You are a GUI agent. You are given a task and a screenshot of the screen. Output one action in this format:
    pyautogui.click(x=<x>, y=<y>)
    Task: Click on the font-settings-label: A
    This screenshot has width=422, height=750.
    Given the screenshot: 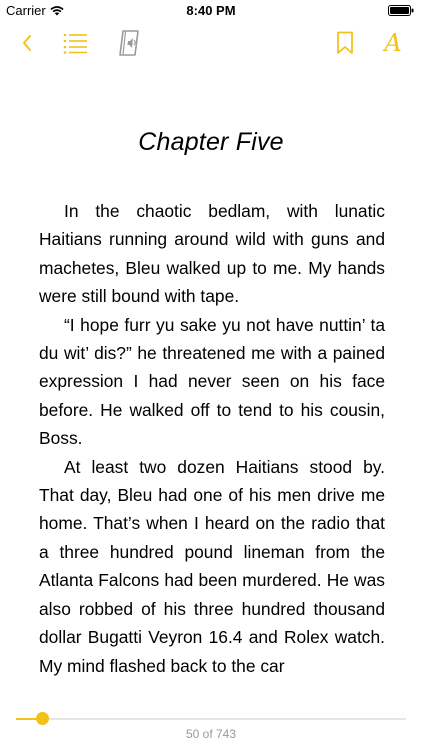 What is the action you would take?
    pyautogui.click(x=393, y=43)
    